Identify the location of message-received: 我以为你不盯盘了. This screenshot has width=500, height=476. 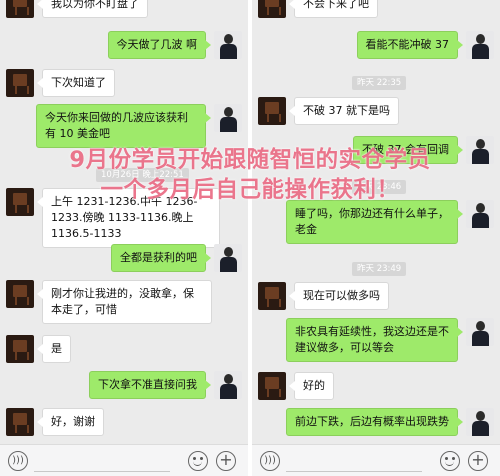
(77, 9).